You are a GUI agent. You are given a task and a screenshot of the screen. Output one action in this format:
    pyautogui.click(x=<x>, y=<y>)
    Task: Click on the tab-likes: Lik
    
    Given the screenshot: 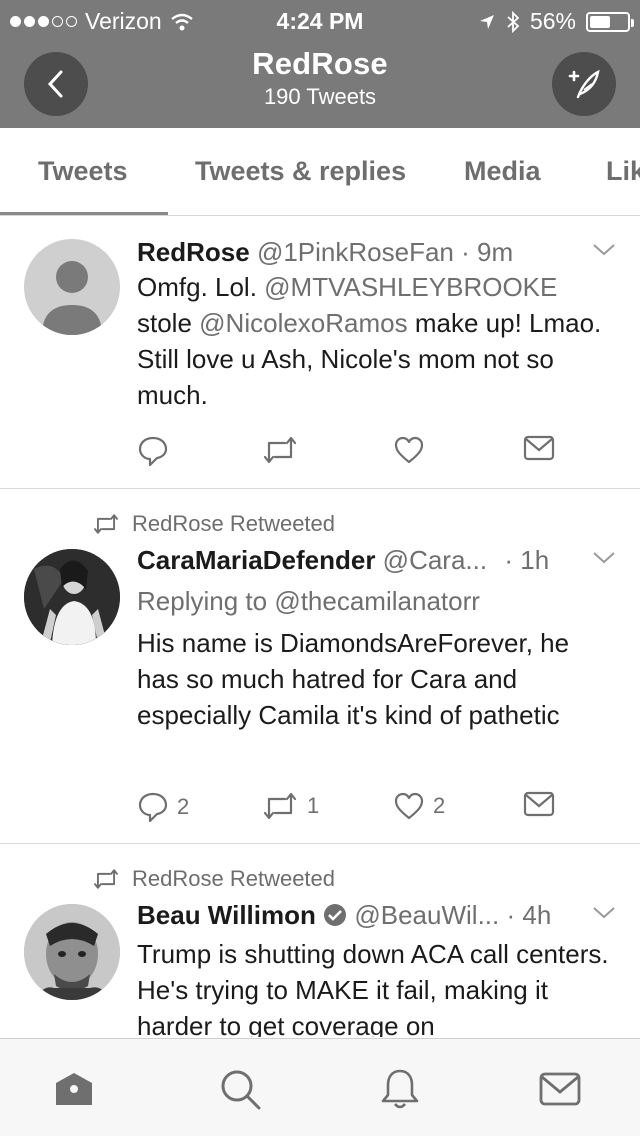 What is the action you would take?
    pyautogui.click(x=623, y=171)
    